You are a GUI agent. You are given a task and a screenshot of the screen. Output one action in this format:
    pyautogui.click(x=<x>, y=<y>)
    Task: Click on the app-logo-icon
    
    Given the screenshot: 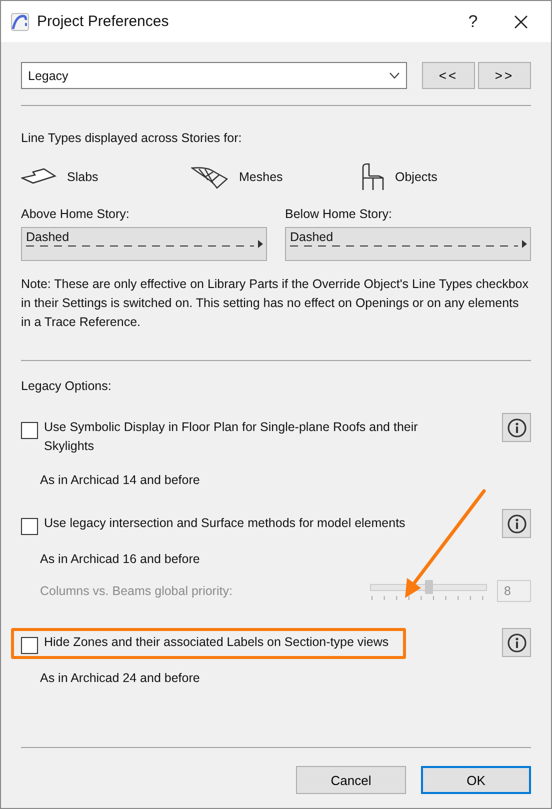 What is the action you would take?
    pyautogui.click(x=20, y=21)
    